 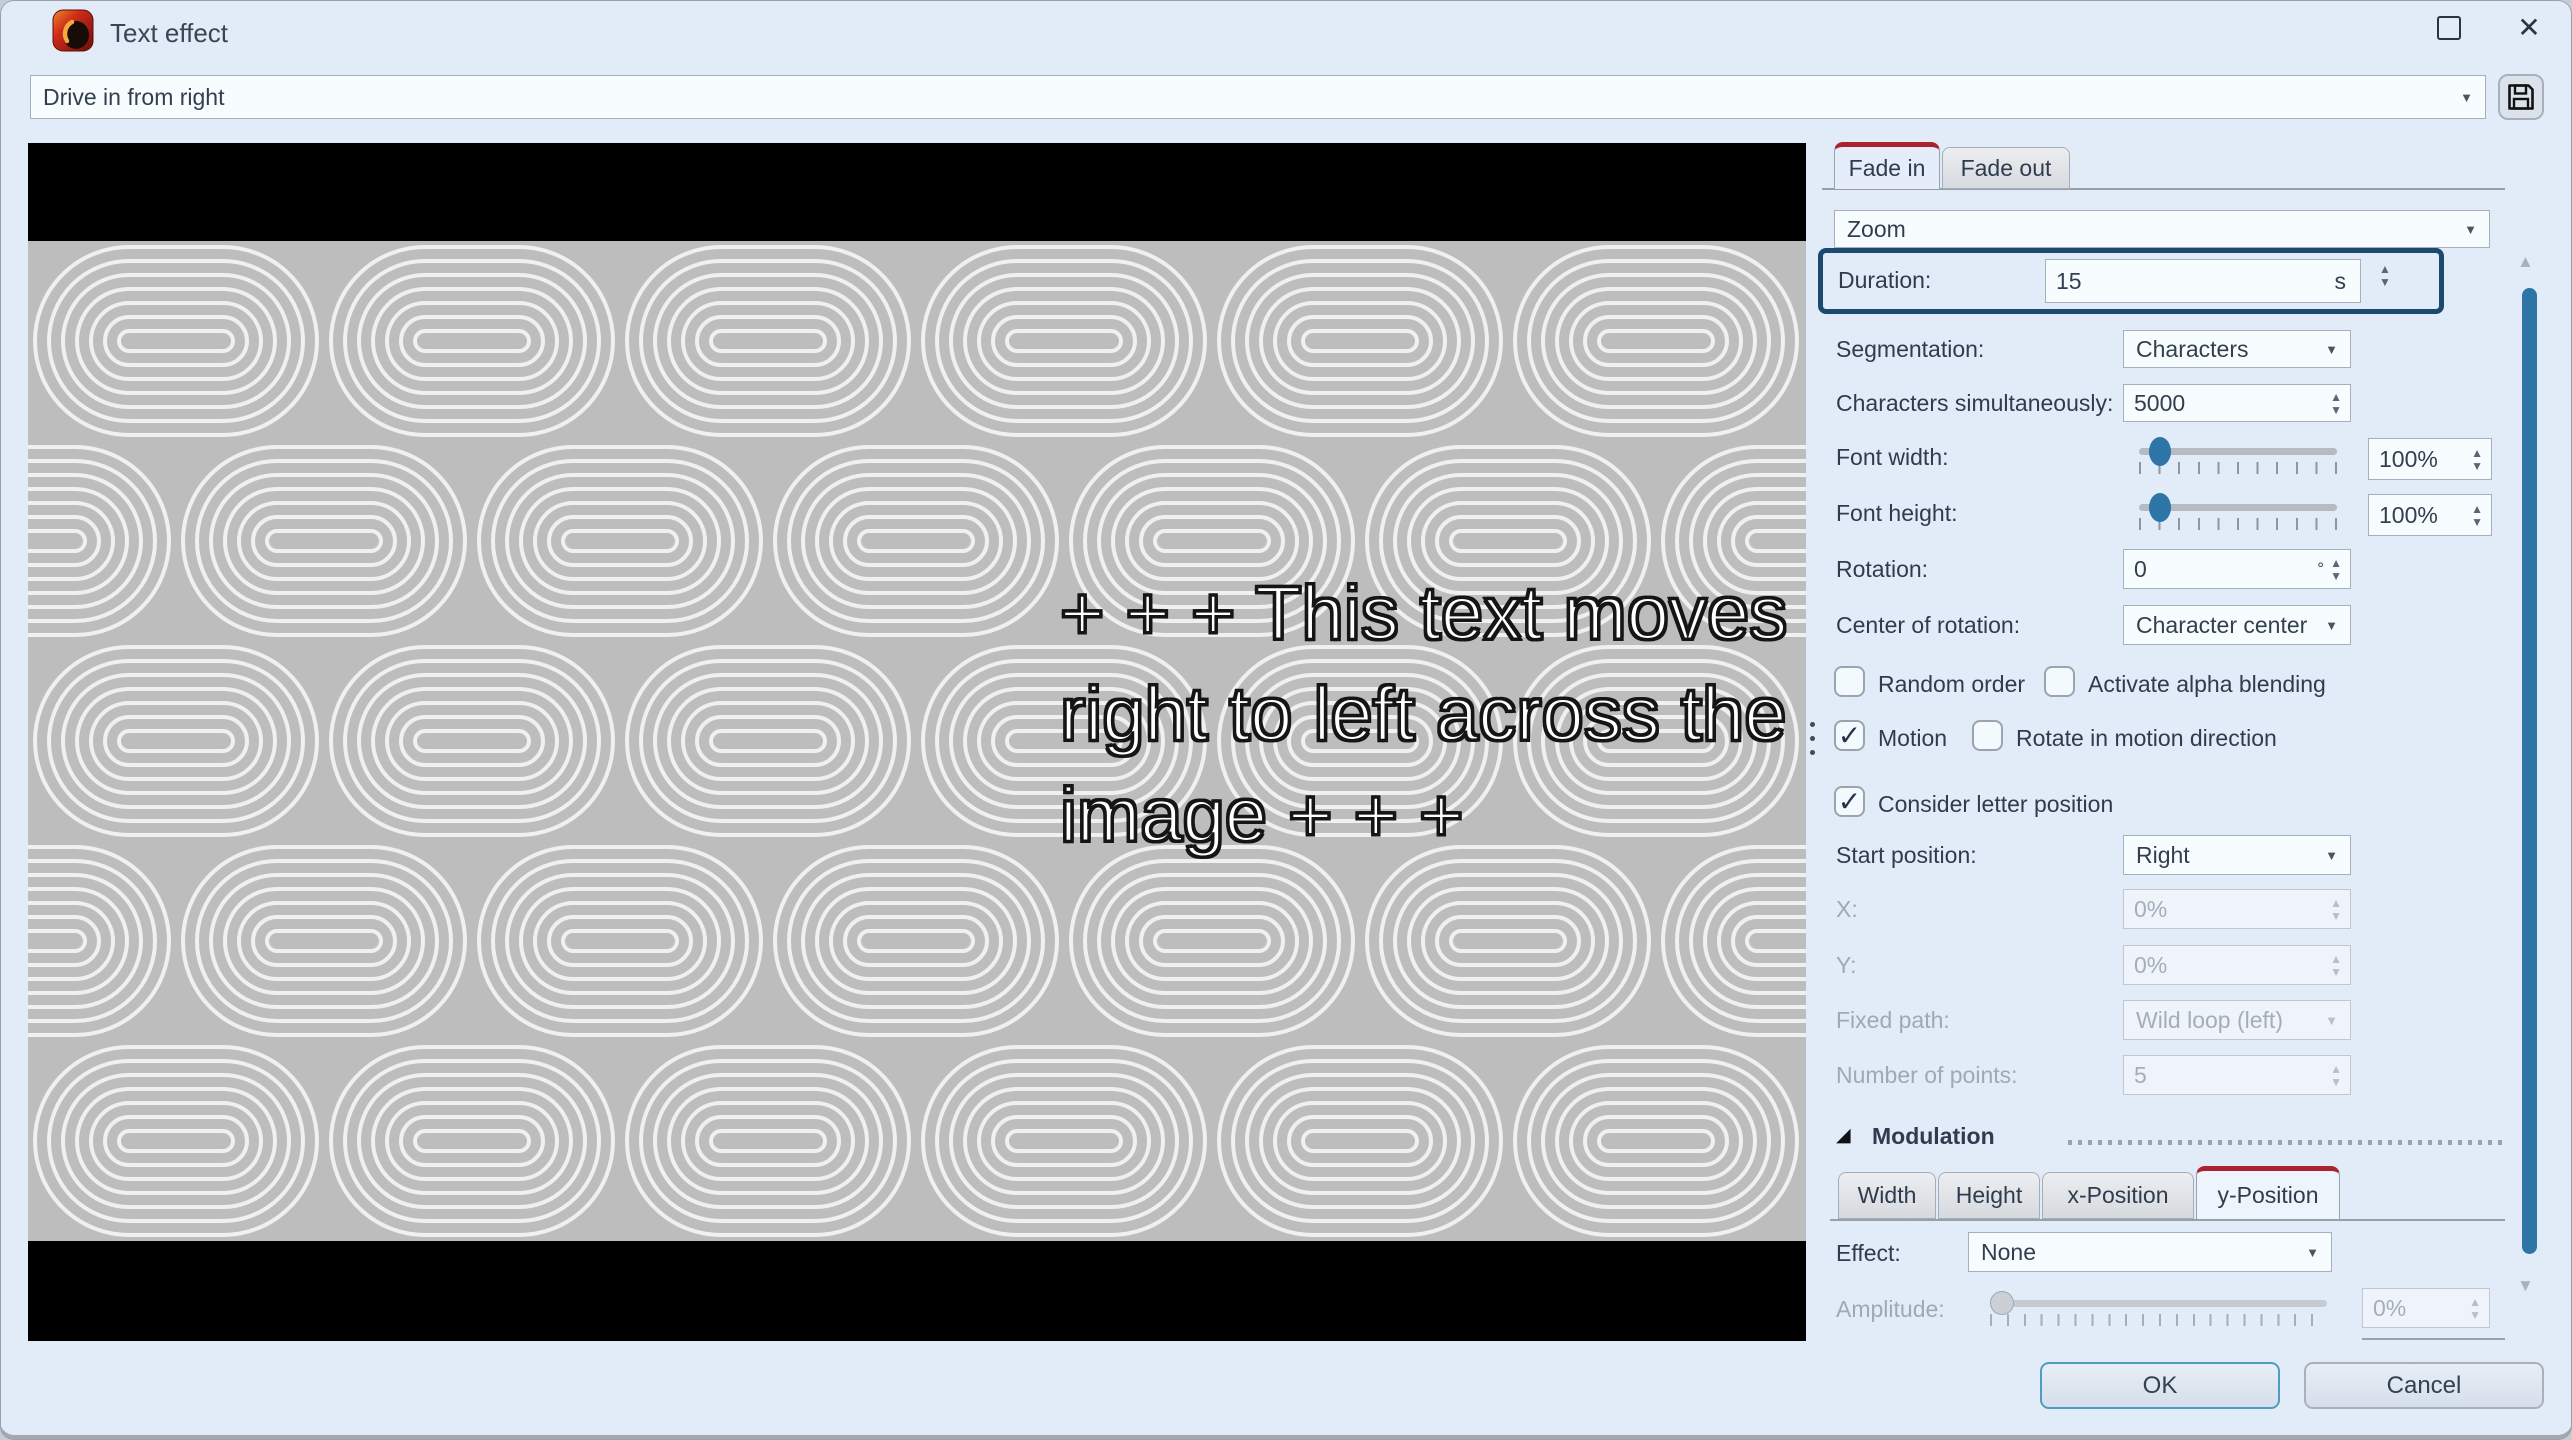 I want to click on number-of-points-input: 5 ▲ ▼, so click(x=2237, y=1075).